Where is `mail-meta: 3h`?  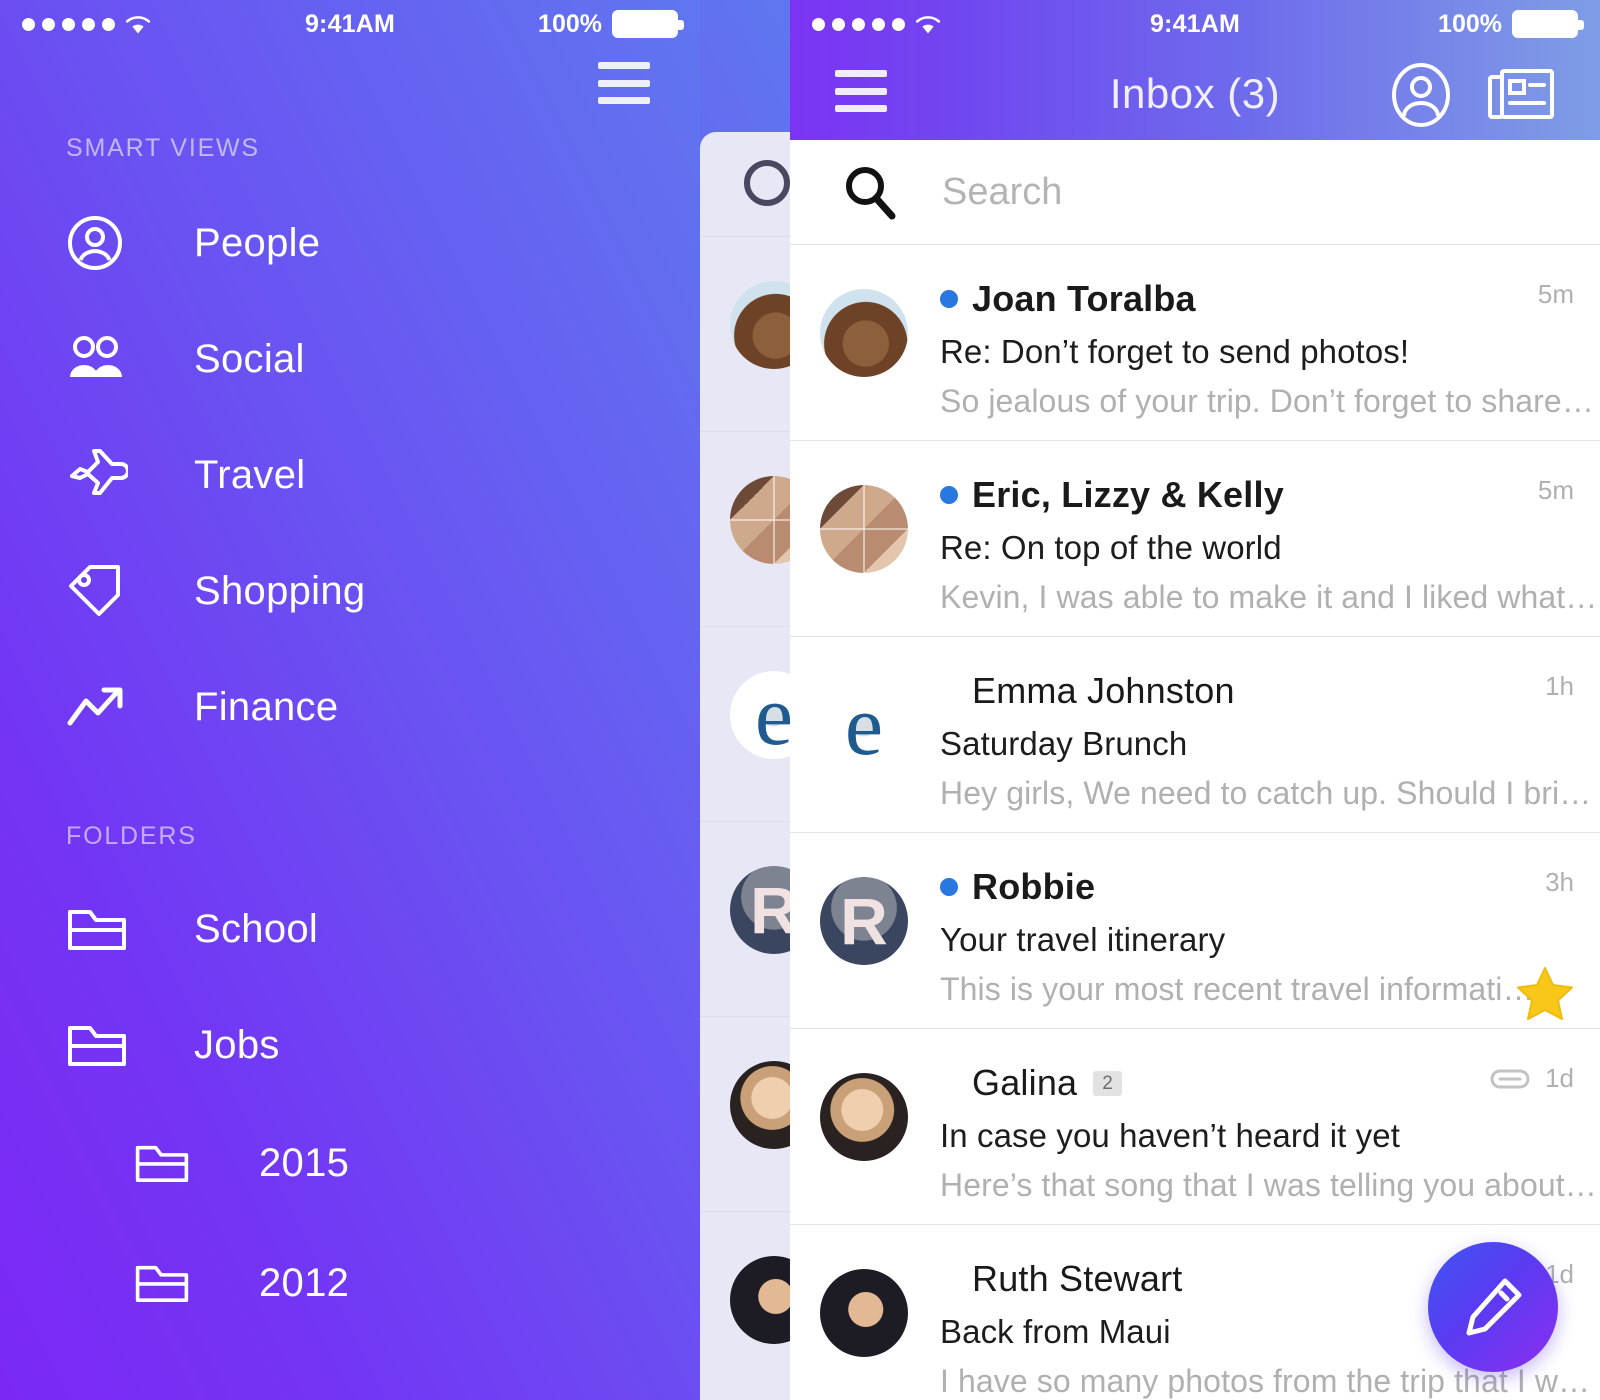 mail-meta: 3h is located at coordinates (1559, 882).